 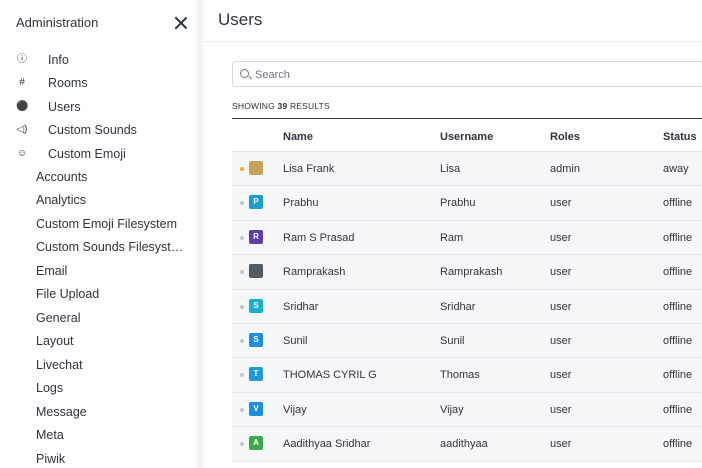 I want to click on table-row: P Prabhu Prabhu user offline, so click(x=467, y=203).